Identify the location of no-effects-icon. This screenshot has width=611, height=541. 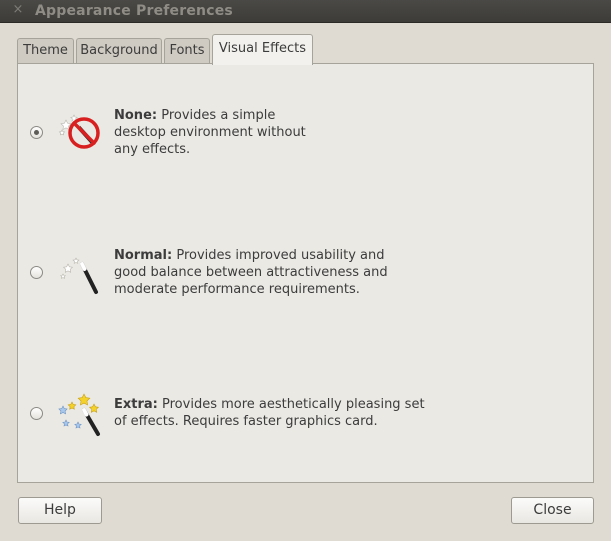
(79, 131).